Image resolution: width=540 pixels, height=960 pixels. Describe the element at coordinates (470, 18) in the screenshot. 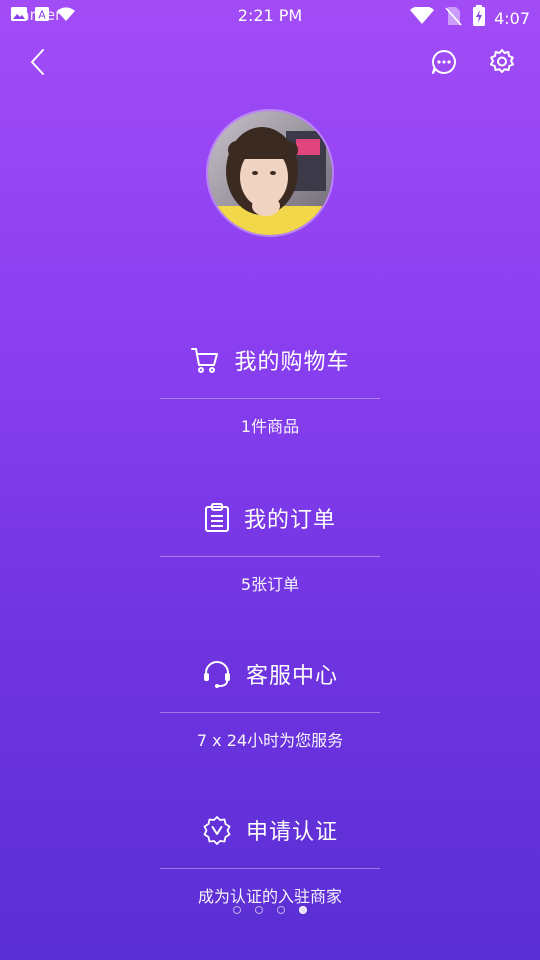

I see `status-right-icons: 4:07` at that location.